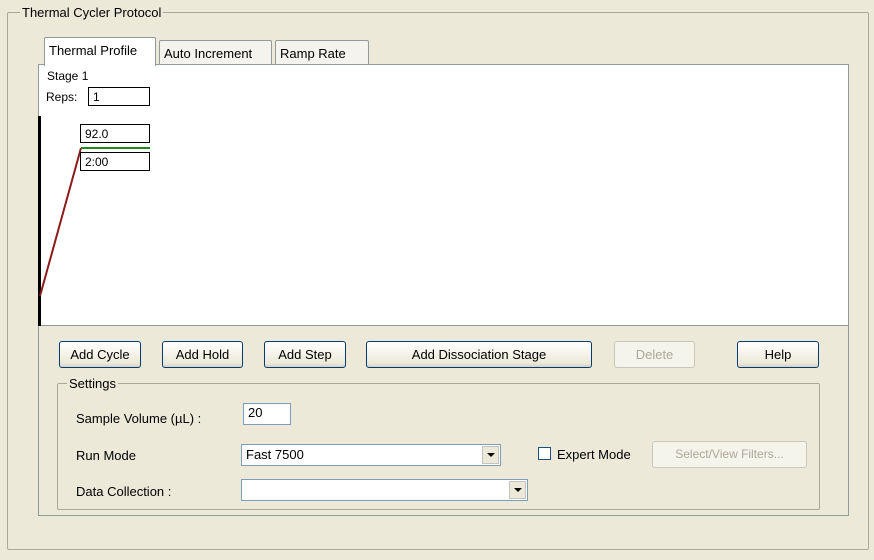 The height and width of the screenshot is (560, 874). Describe the element at coordinates (92, 383) in the screenshot. I see `settings-title: Settings` at that location.